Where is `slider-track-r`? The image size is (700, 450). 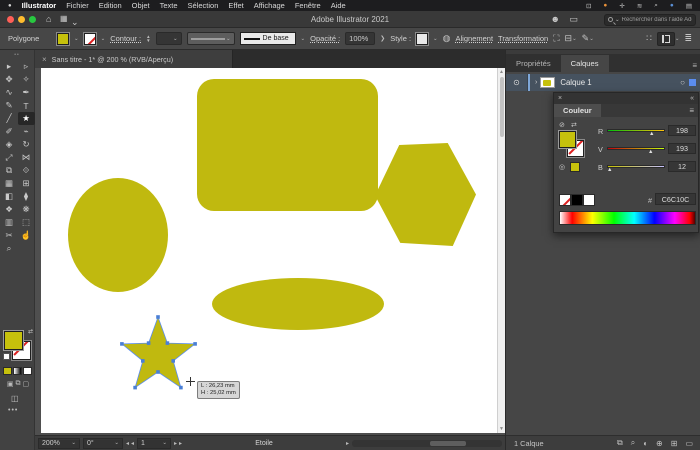 slider-track-r is located at coordinates (636, 130).